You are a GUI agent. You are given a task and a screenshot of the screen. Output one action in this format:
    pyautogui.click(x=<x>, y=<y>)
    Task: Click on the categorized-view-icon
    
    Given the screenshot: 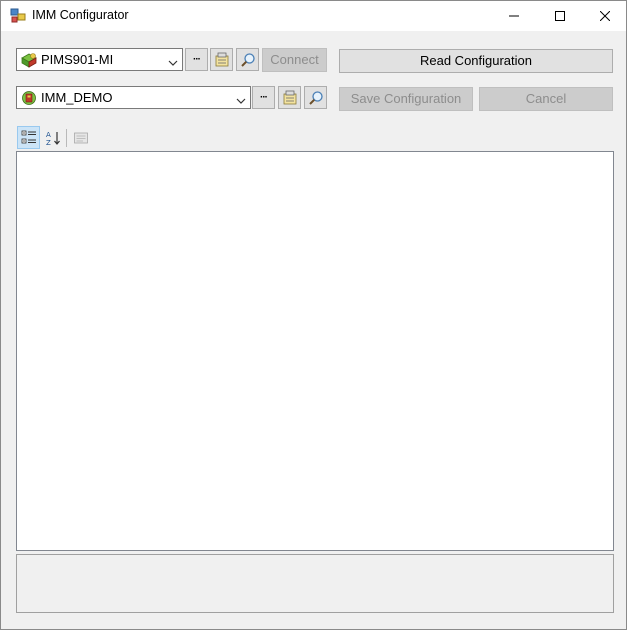 What is the action you would take?
    pyautogui.click(x=28, y=136)
    